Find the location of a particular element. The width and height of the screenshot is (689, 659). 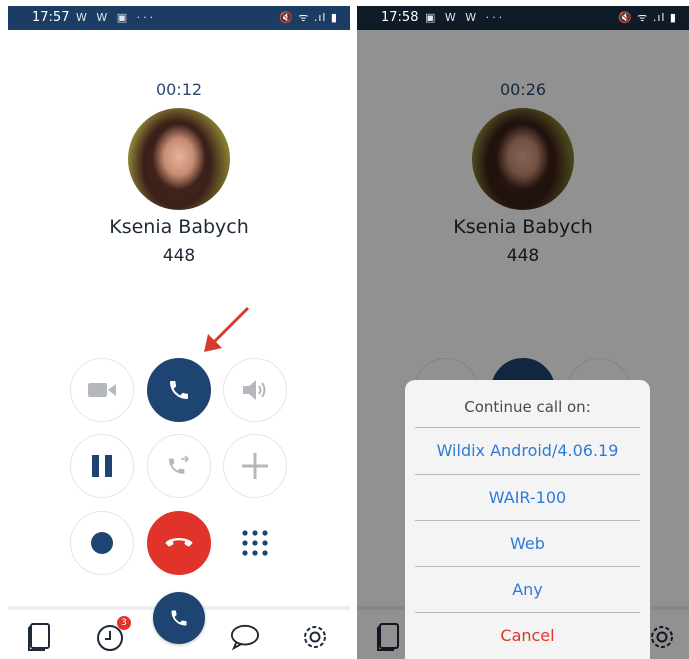

history-badge: 3 is located at coordinates (124, 623).